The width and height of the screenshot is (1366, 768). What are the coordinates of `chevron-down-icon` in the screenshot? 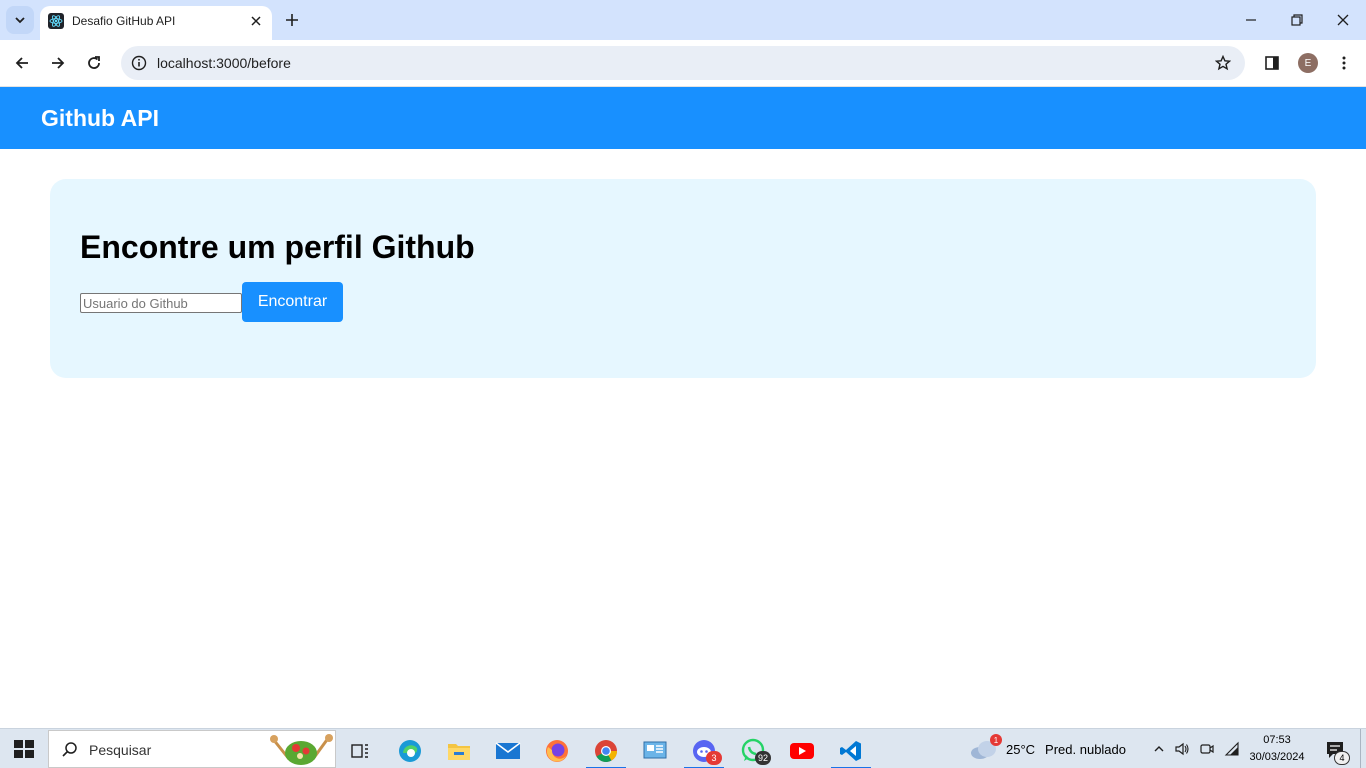 It's located at (20, 20).